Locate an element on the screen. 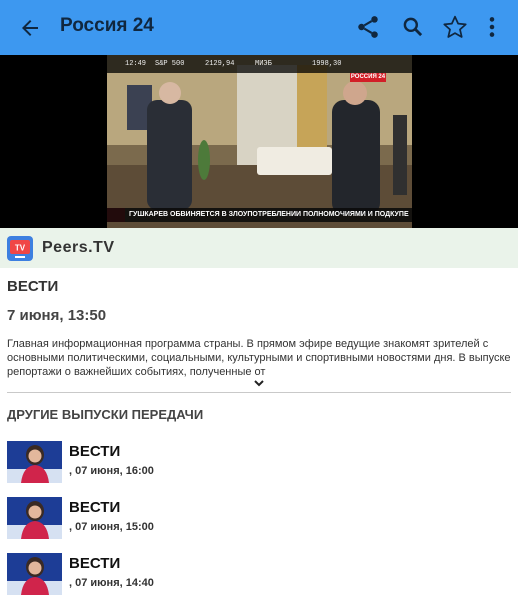 Image resolution: width=518 pixels, height=600 pixels. peers-tv-logo-icon: TV is located at coordinates (20, 248).